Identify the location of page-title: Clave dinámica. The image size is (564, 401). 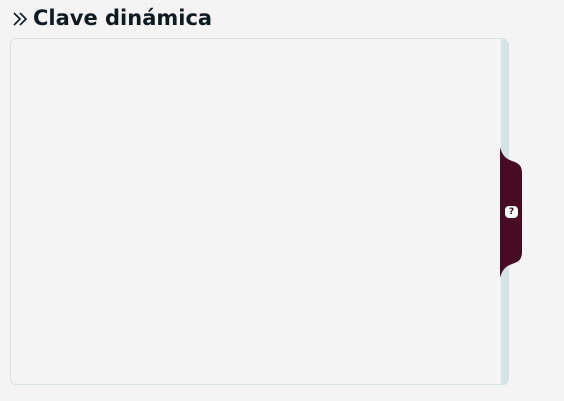
(123, 17).